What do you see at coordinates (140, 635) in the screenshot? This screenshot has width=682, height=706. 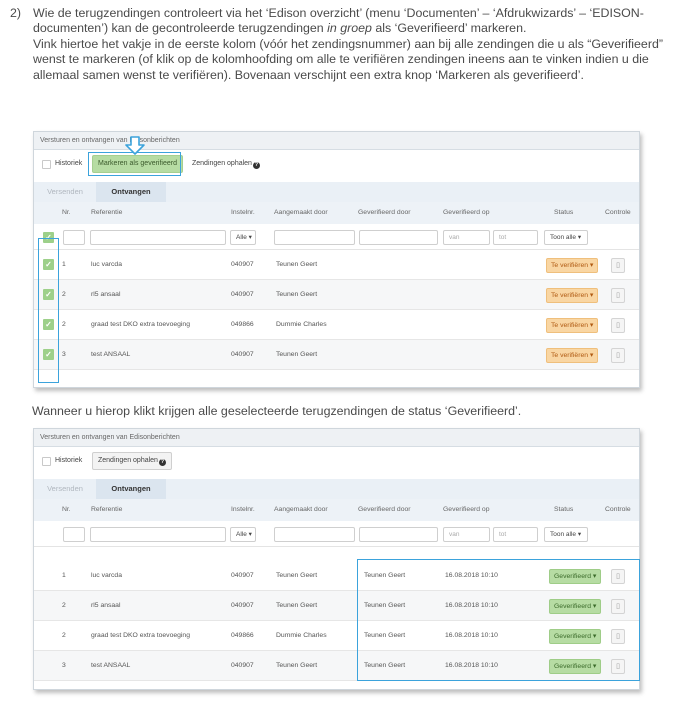 I see `row-referentie: graad test DKO extra toevoeging` at bounding box center [140, 635].